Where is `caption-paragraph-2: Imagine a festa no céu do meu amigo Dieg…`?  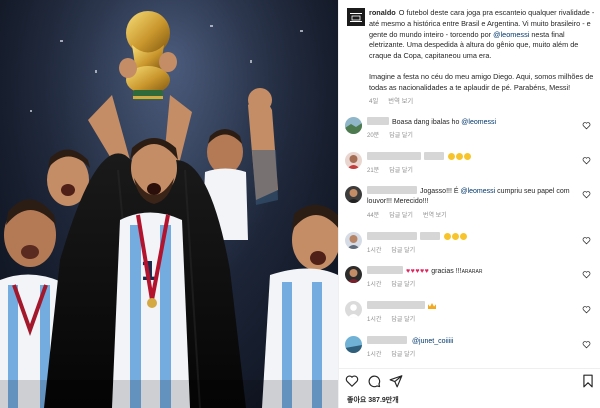 caption-paragraph-2: Imagine a festa no céu do meu amigo Dieg… is located at coordinates (481, 81).